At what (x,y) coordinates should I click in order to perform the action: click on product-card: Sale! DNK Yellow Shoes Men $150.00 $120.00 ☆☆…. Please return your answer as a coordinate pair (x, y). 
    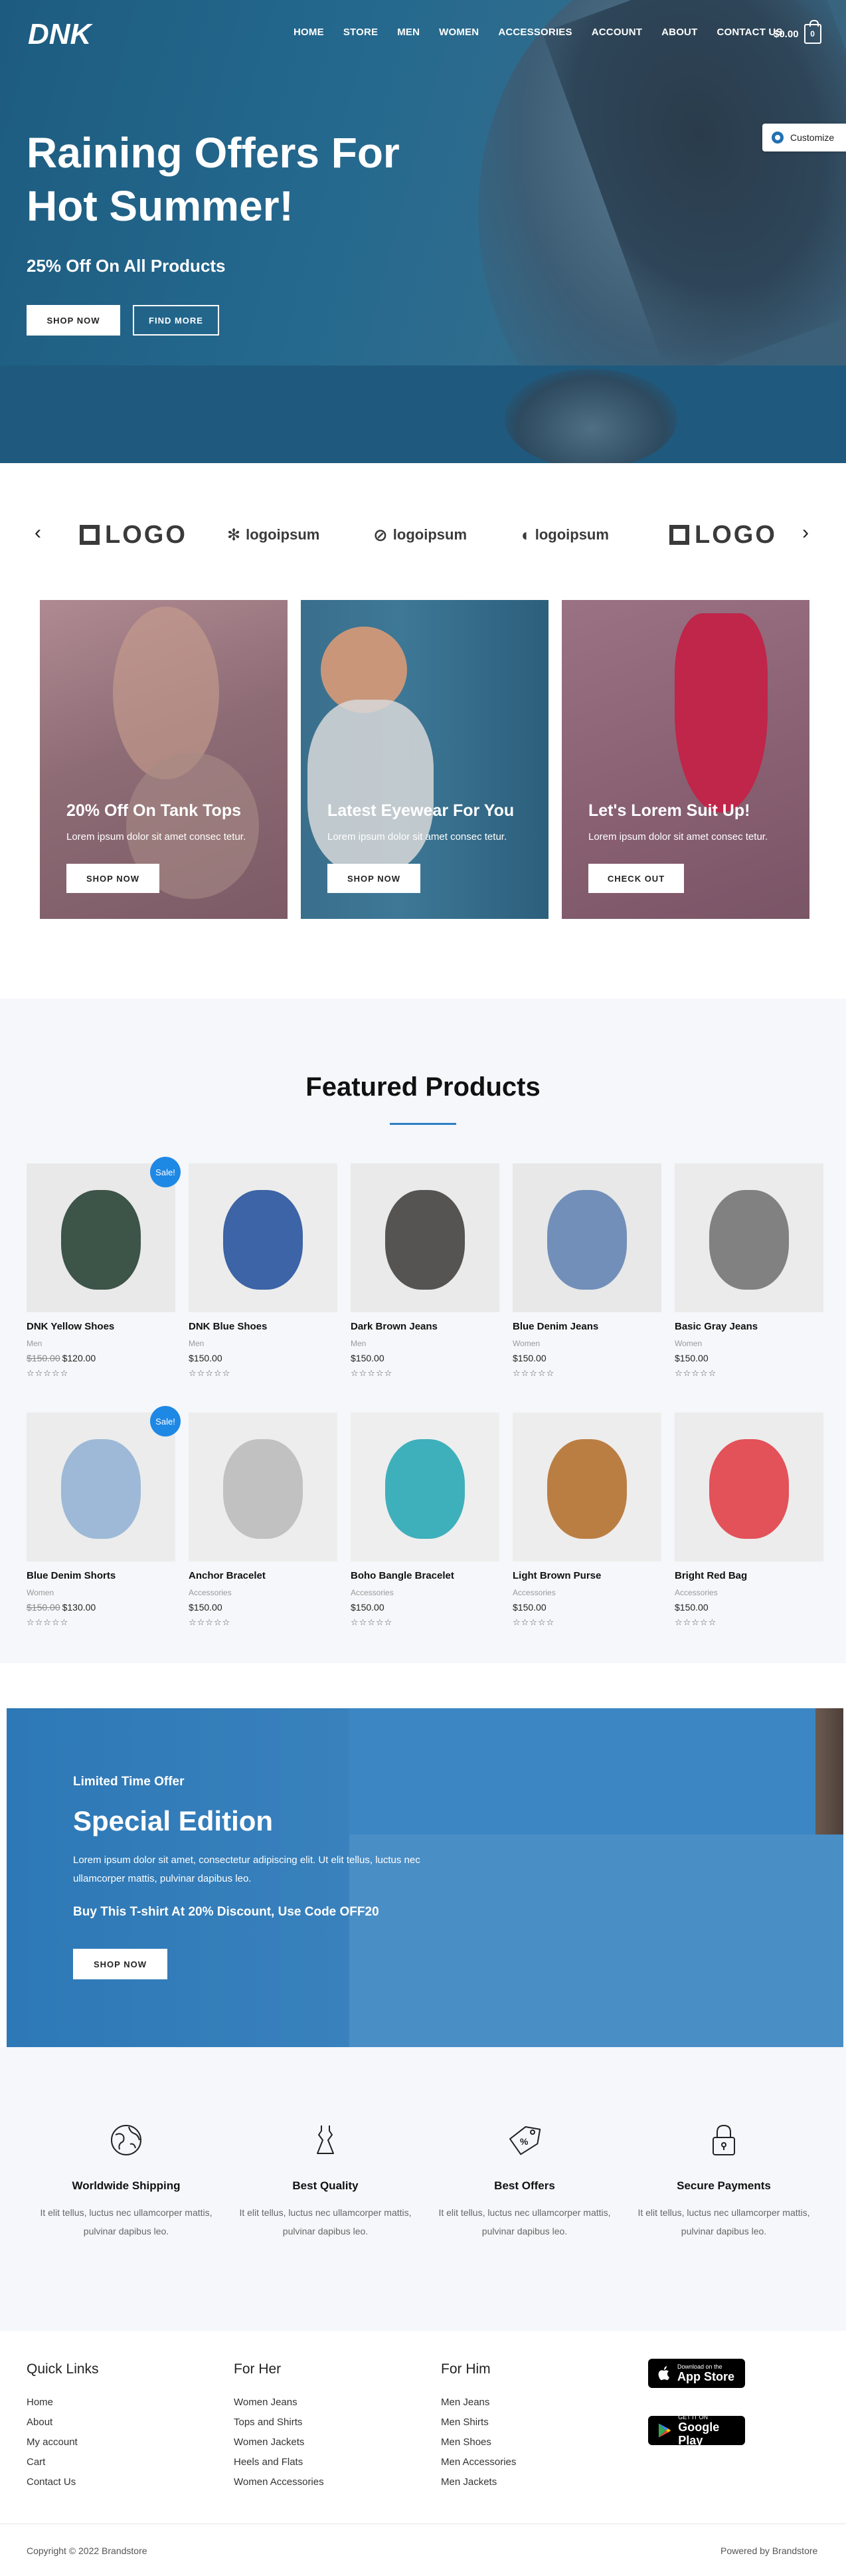
    Looking at the image, I should click on (104, 1268).